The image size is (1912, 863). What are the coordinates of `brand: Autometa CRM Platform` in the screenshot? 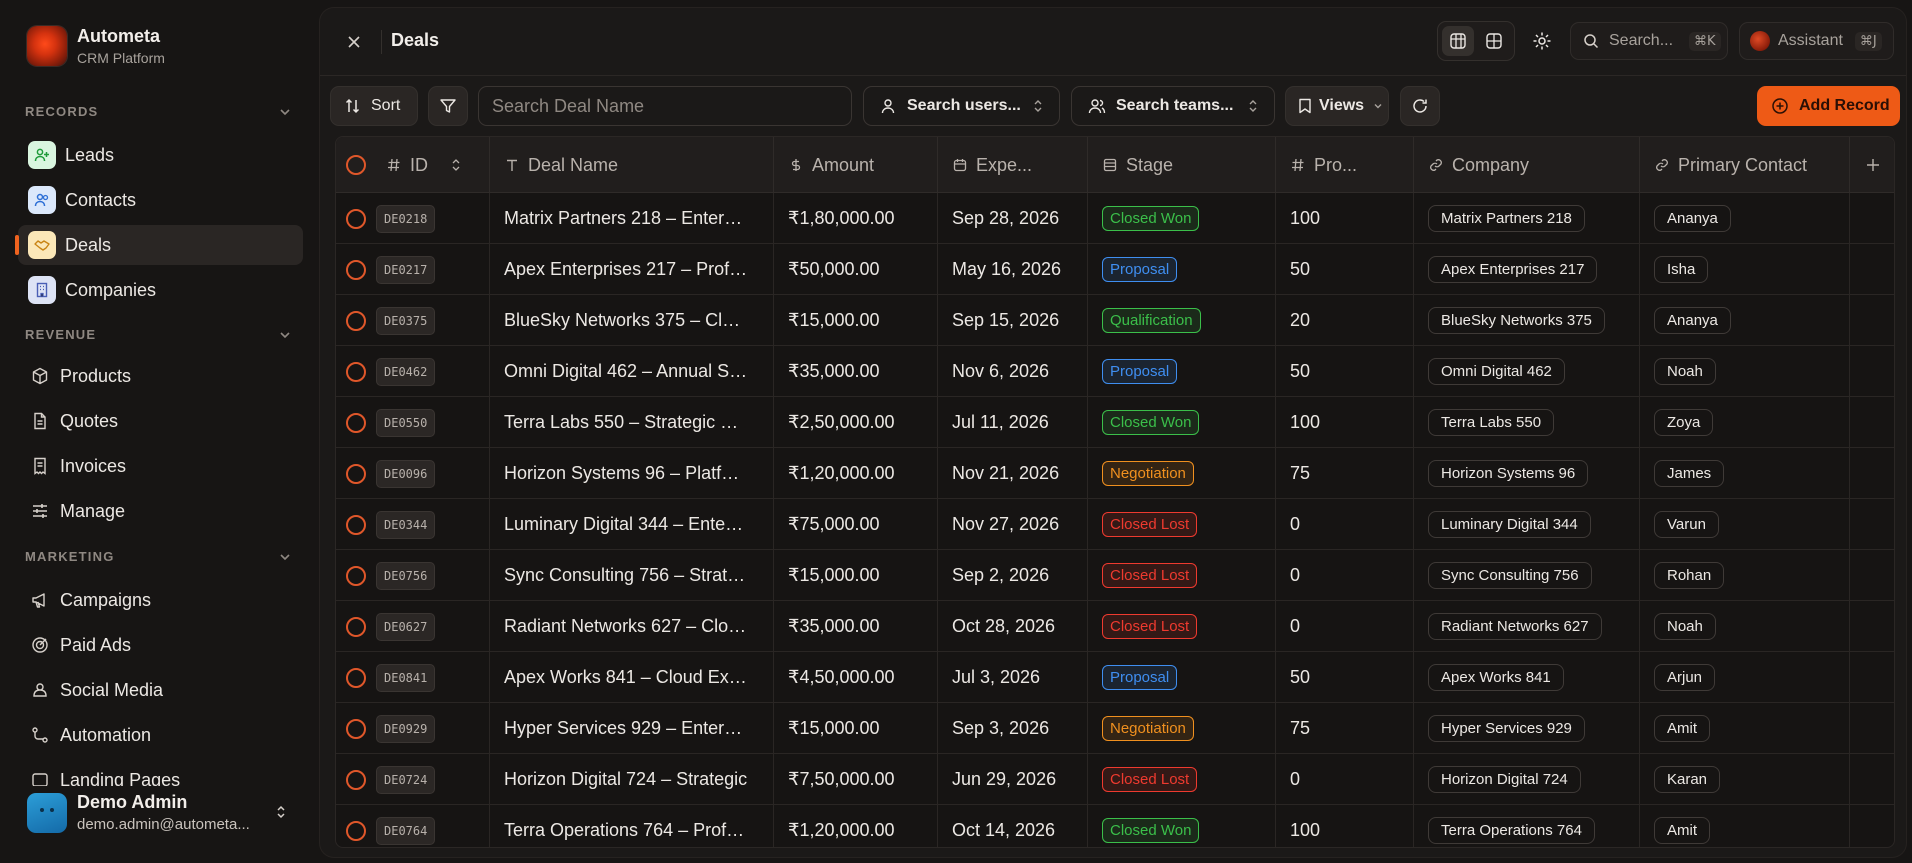 It's located at (96, 46).